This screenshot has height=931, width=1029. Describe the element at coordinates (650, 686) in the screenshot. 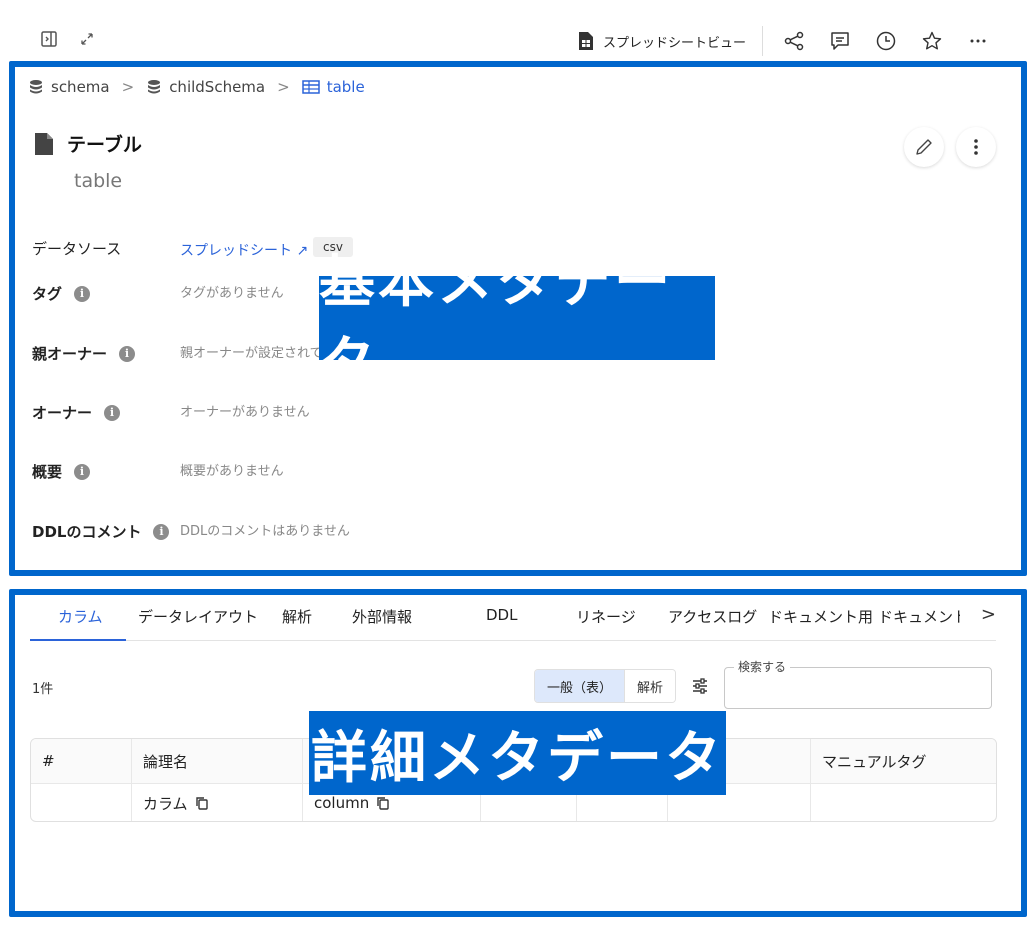

I see `view-analysis-button: 解析` at that location.